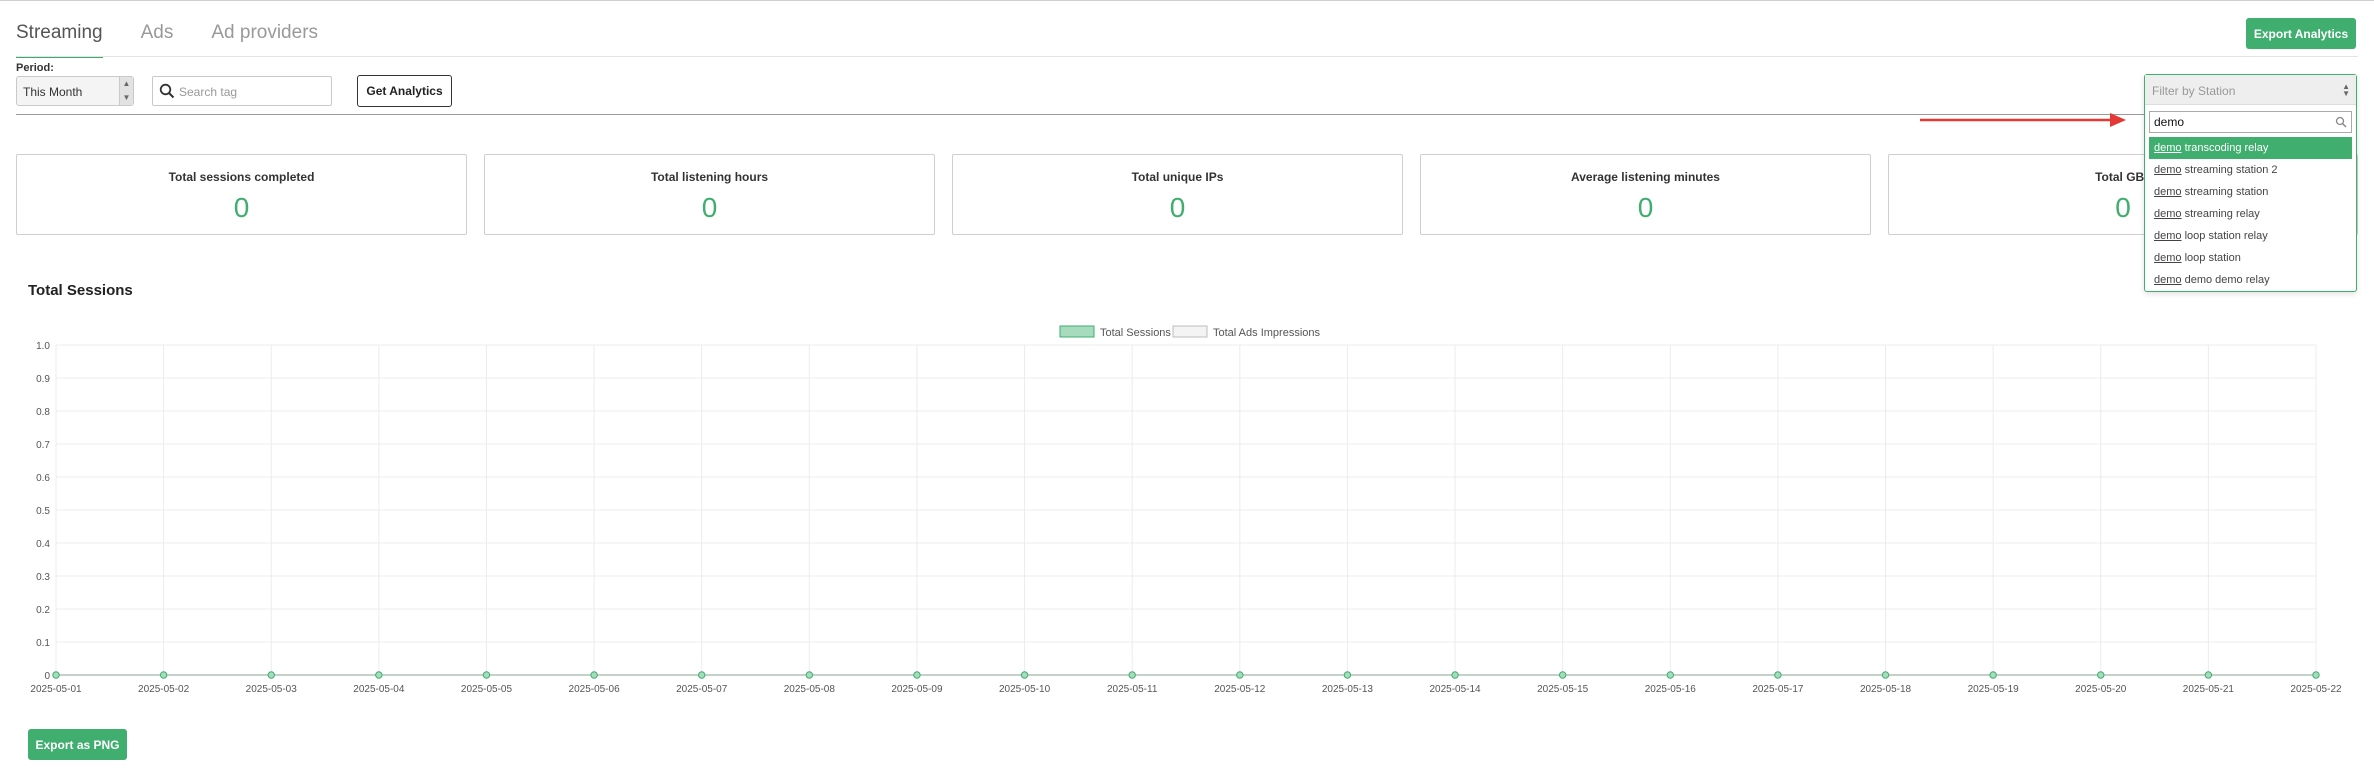 The image size is (2374, 783). I want to click on tabs-divider, so click(1187, 56).